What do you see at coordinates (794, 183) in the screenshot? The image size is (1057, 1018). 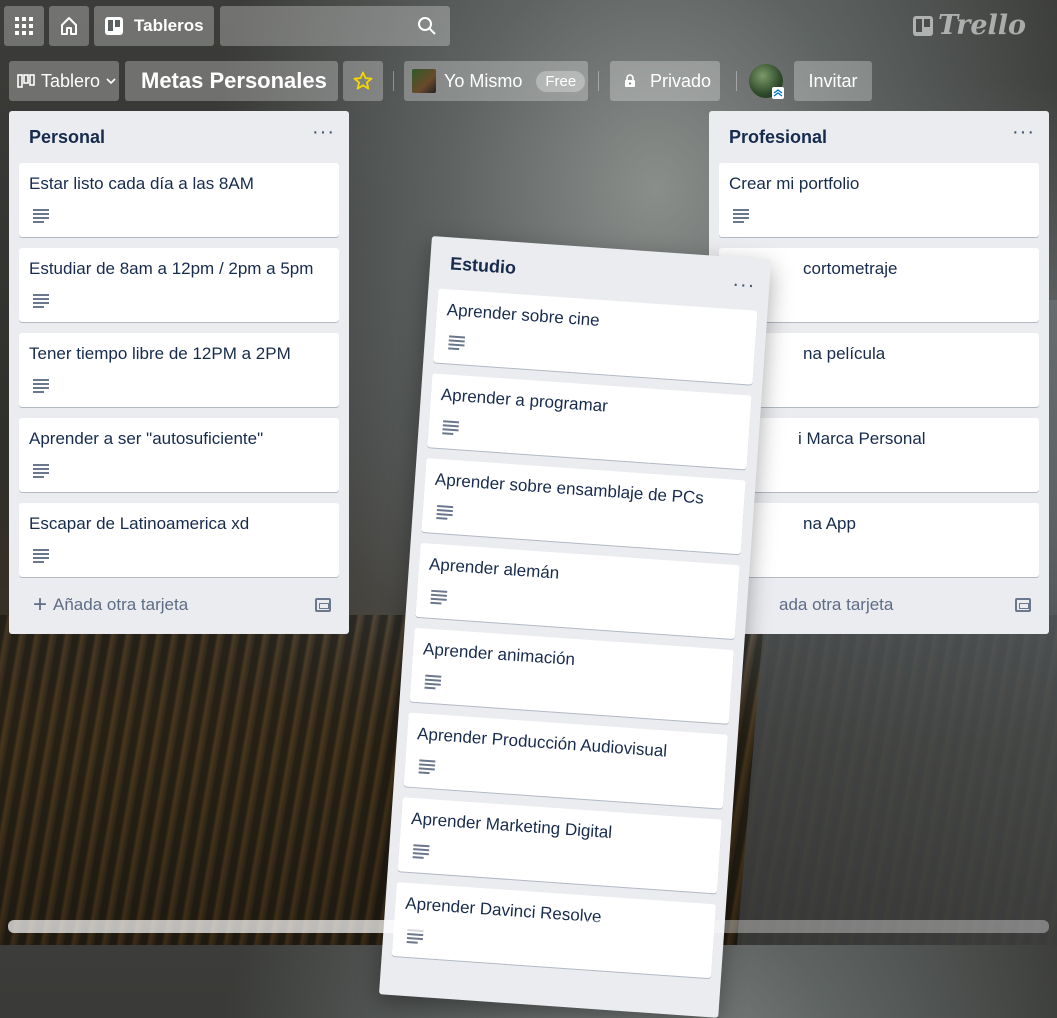 I see `card-title: Crear mi portfolio` at bounding box center [794, 183].